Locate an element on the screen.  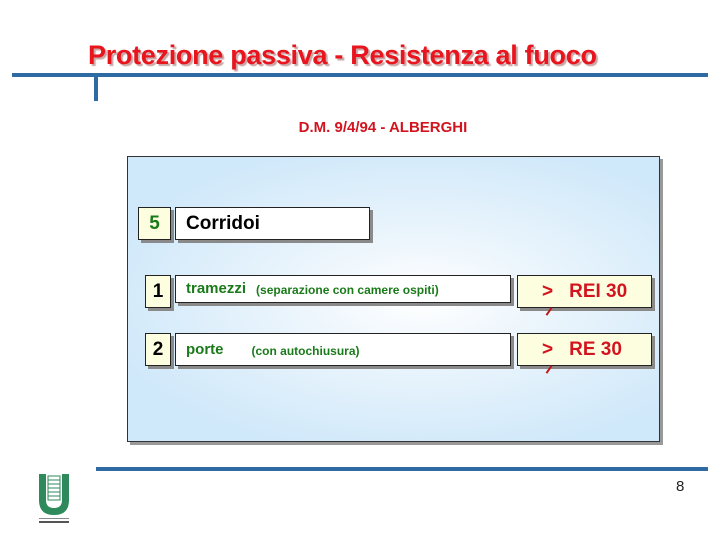
page-number: 8 is located at coordinates (680, 486).